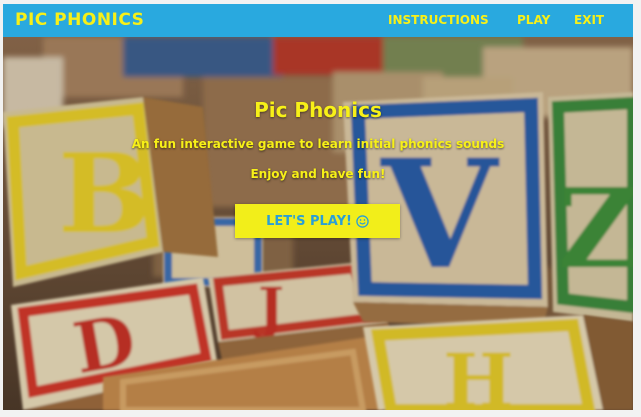  Describe the element at coordinates (309, 221) in the screenshot. I see `lets-play-button-label: LET'S PLAY!` at that location.